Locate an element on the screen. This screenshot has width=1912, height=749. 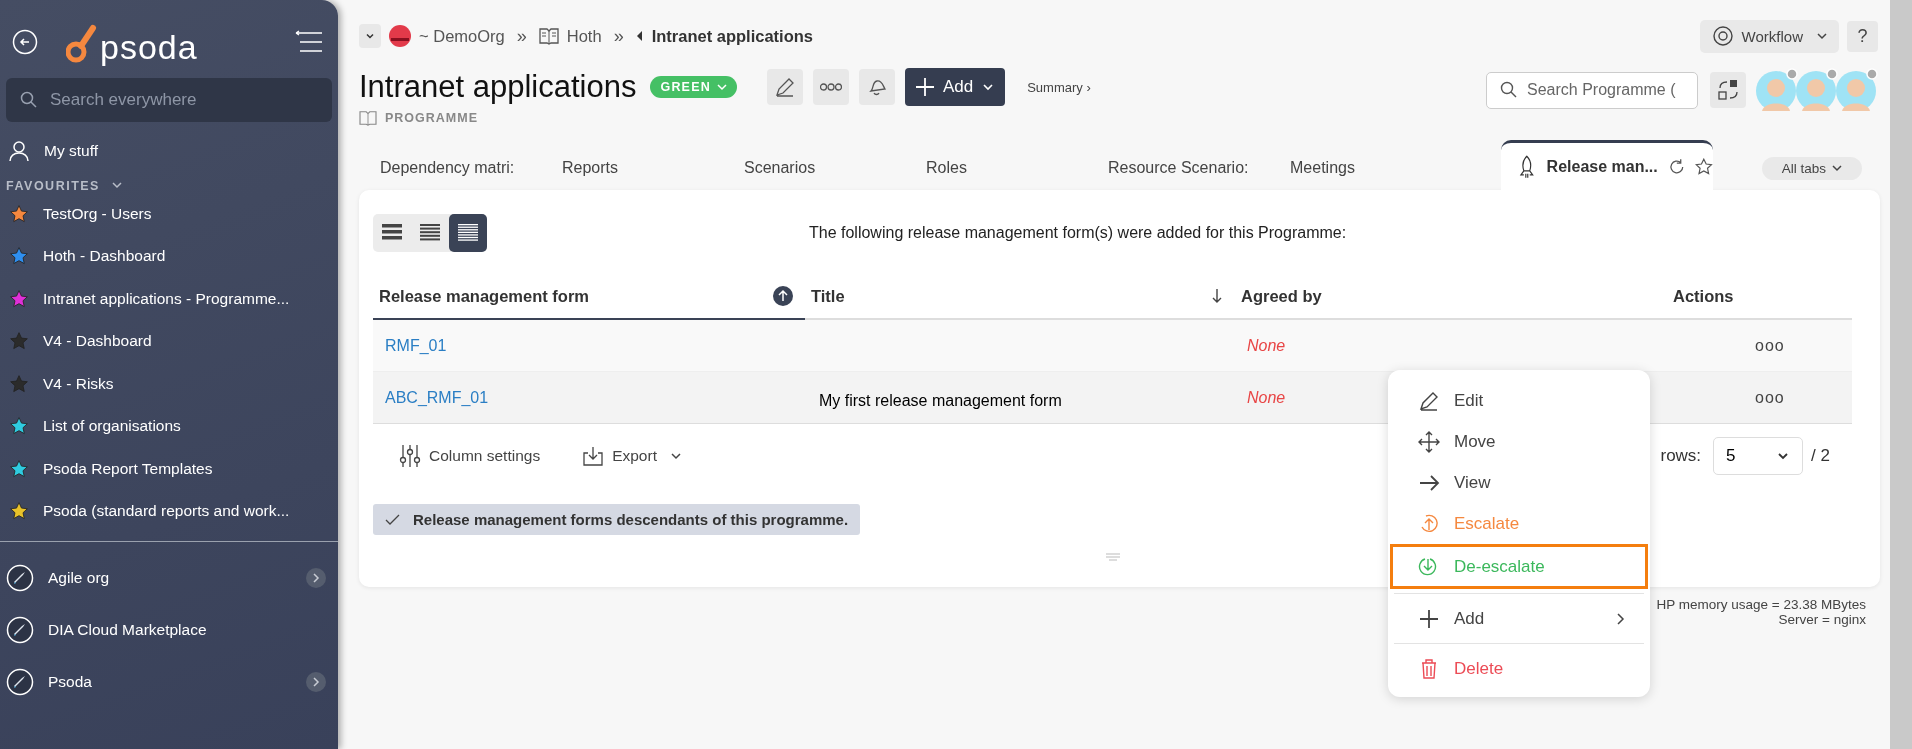
breadcrumb-link: Intranet applications is located at coordinates (732, 36).